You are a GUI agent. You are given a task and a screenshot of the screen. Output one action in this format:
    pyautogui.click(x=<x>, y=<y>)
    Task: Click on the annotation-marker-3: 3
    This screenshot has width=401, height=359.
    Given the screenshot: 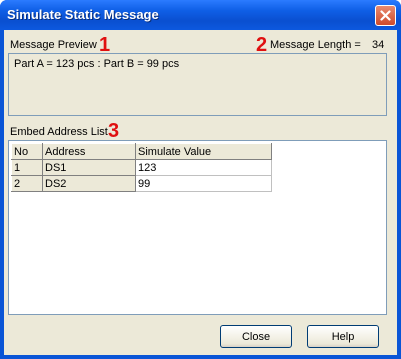 What is the action you would take?
    pyautogui.click(x=114, y=131)
    